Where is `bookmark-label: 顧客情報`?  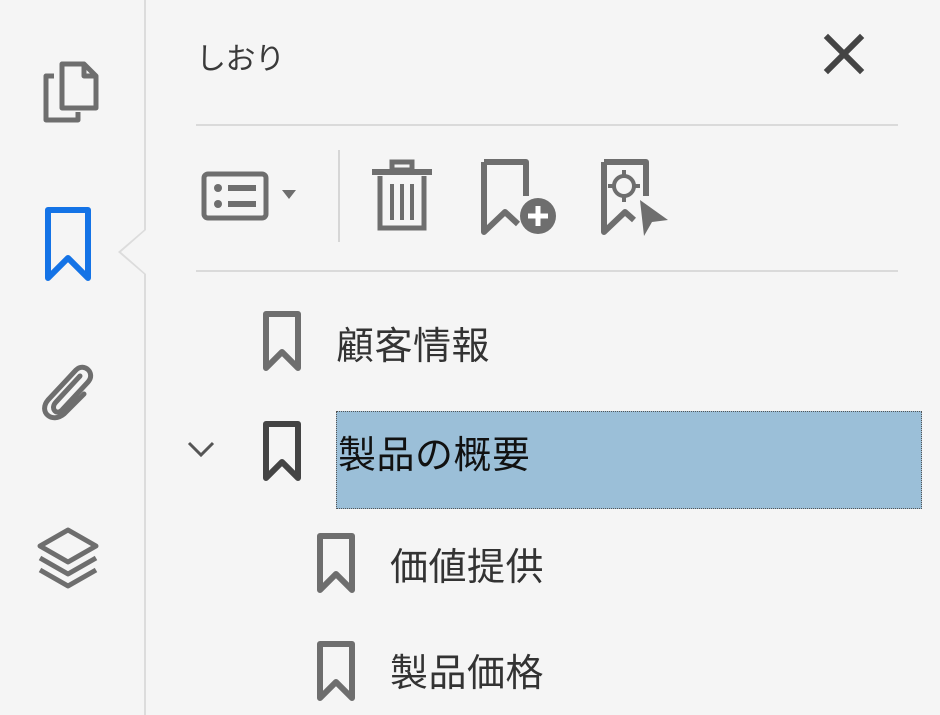
bookmark-label: 顧客情報 is located at coordinates (413, 342).